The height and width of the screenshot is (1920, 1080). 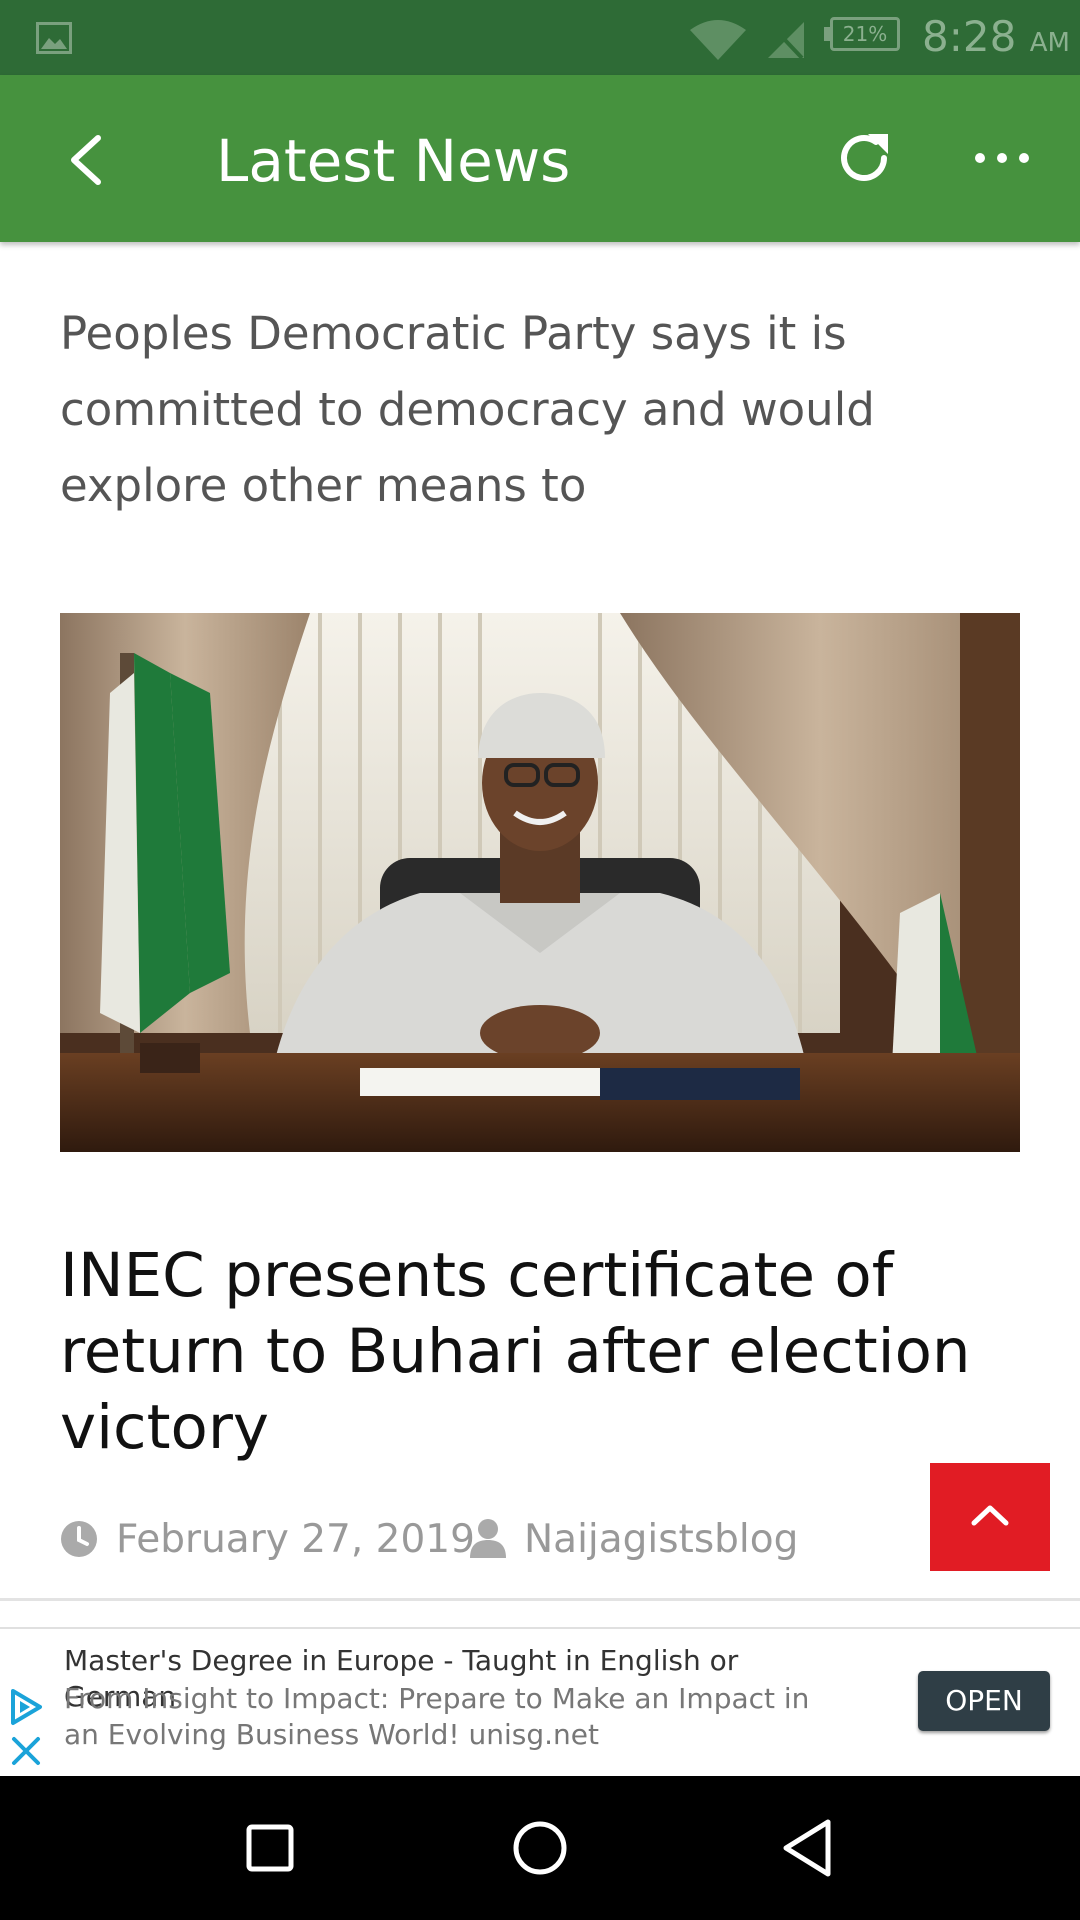 What do you see at coordinates (540, 37) in the screenshot?
I see `status-bar` at bounding box center [540, 37].